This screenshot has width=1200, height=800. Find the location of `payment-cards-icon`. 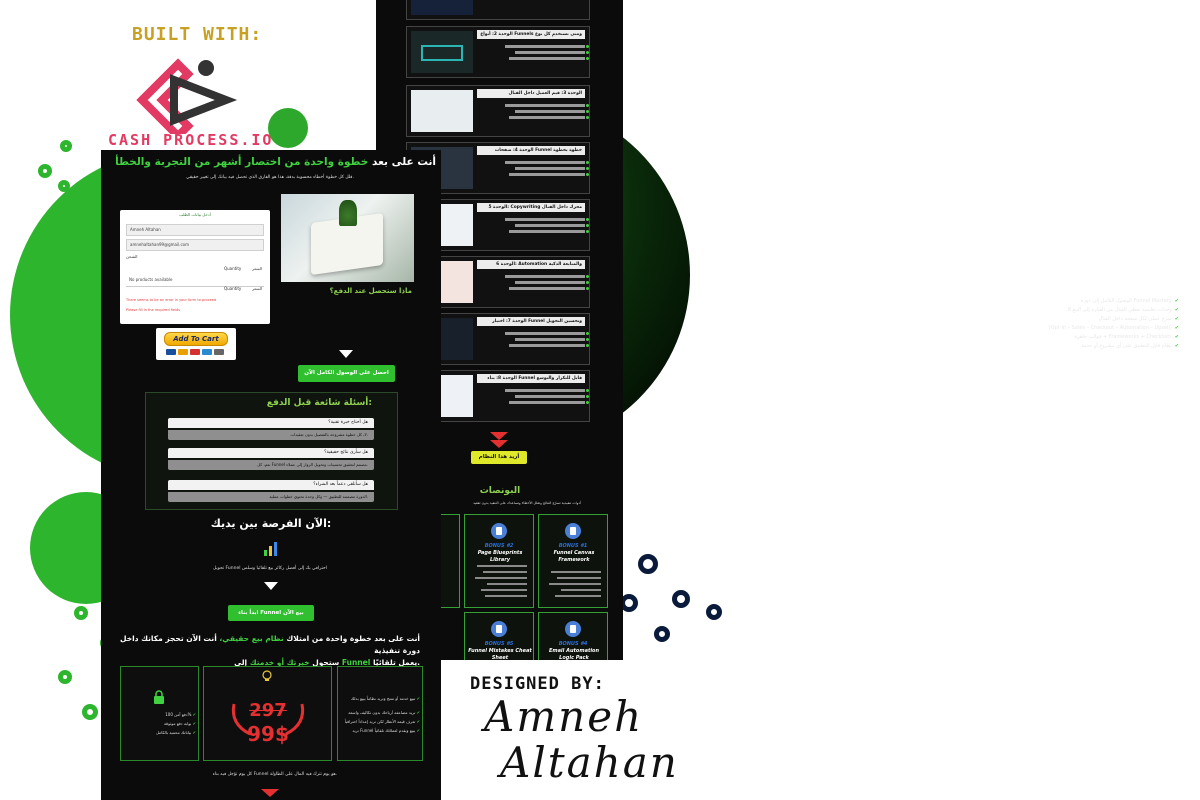

payment-cards-icon is located at coordinates (195, 352).